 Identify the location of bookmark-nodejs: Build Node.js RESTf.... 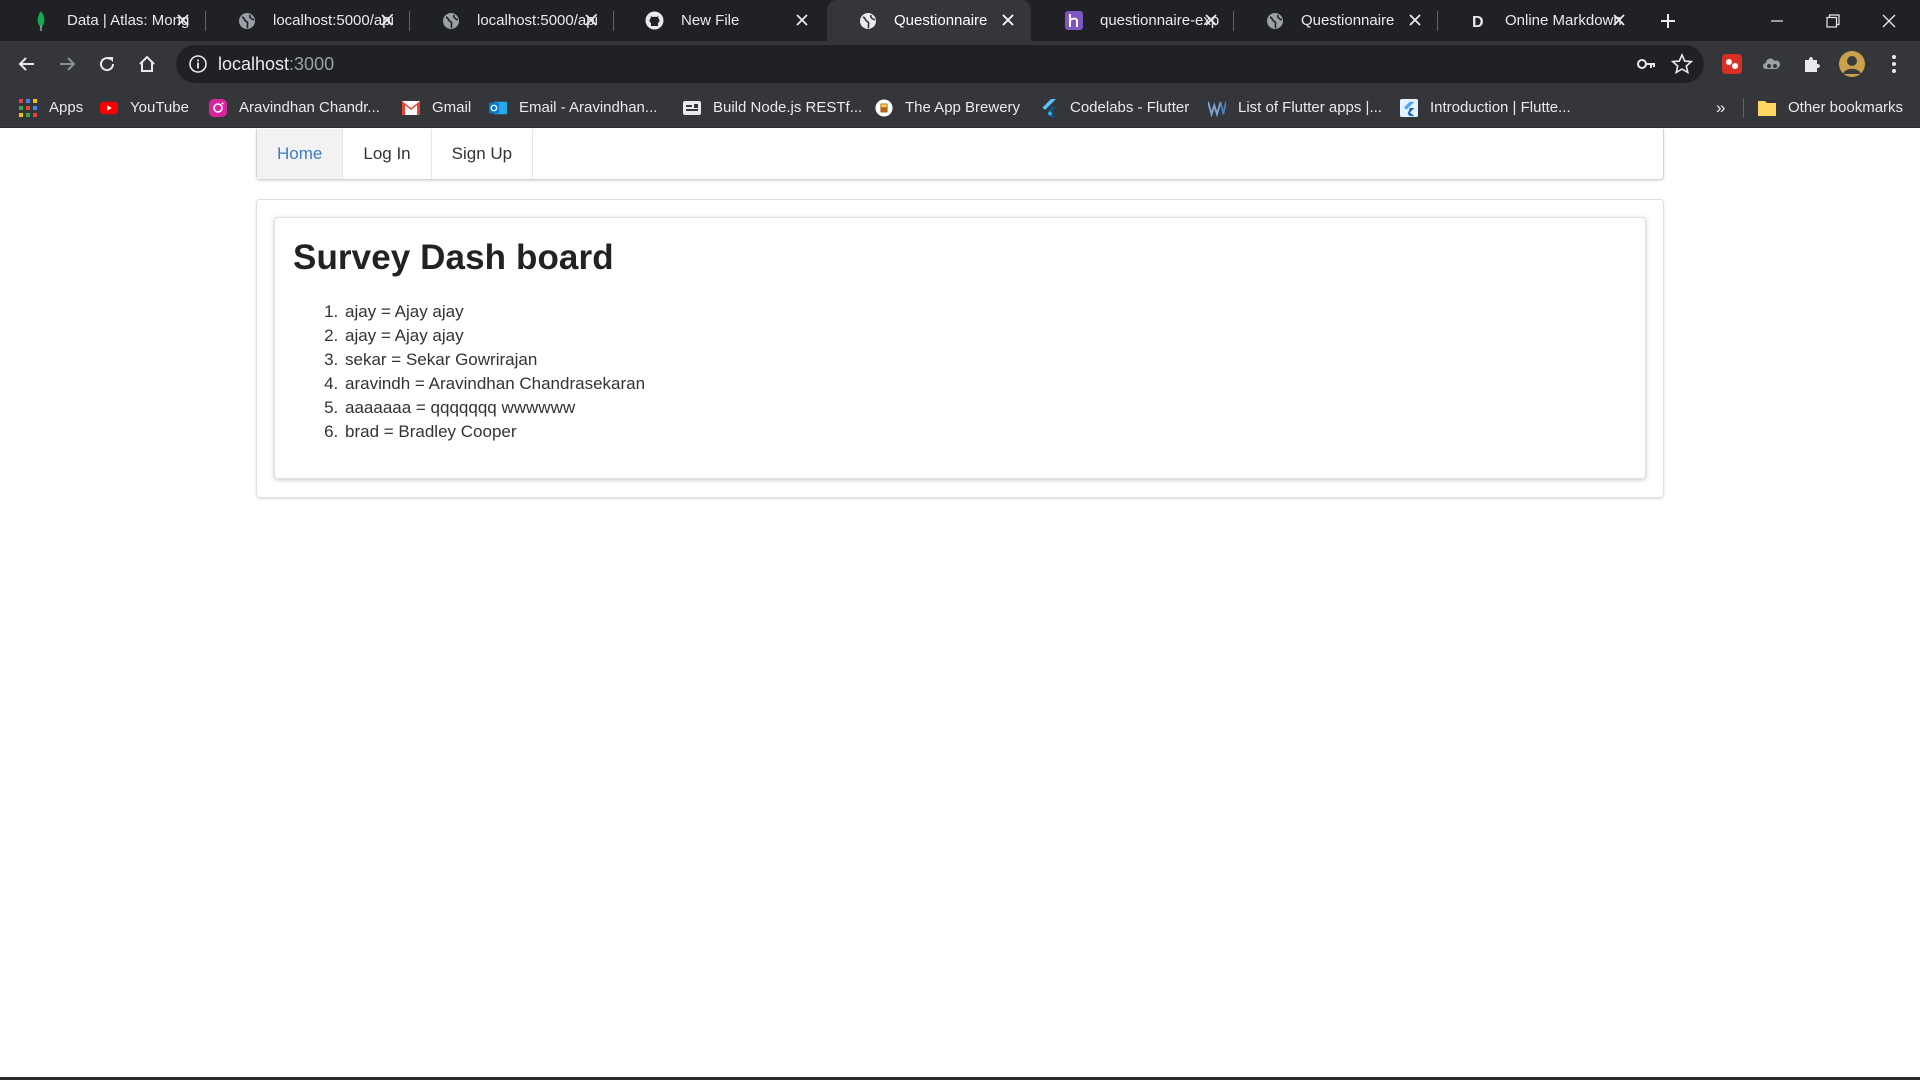
(772, 107).